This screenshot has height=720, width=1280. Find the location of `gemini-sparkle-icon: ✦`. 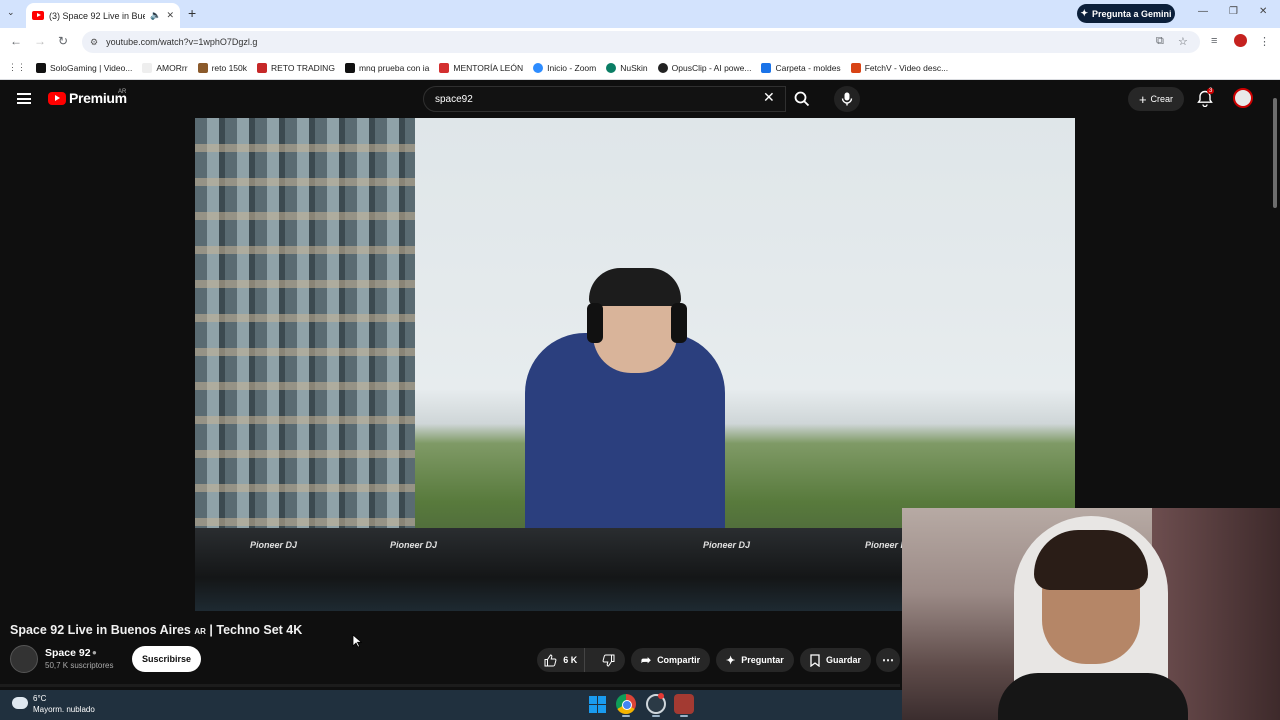

gemini-sparkle-icon: ✦ is located at coordinates (1084, 13).